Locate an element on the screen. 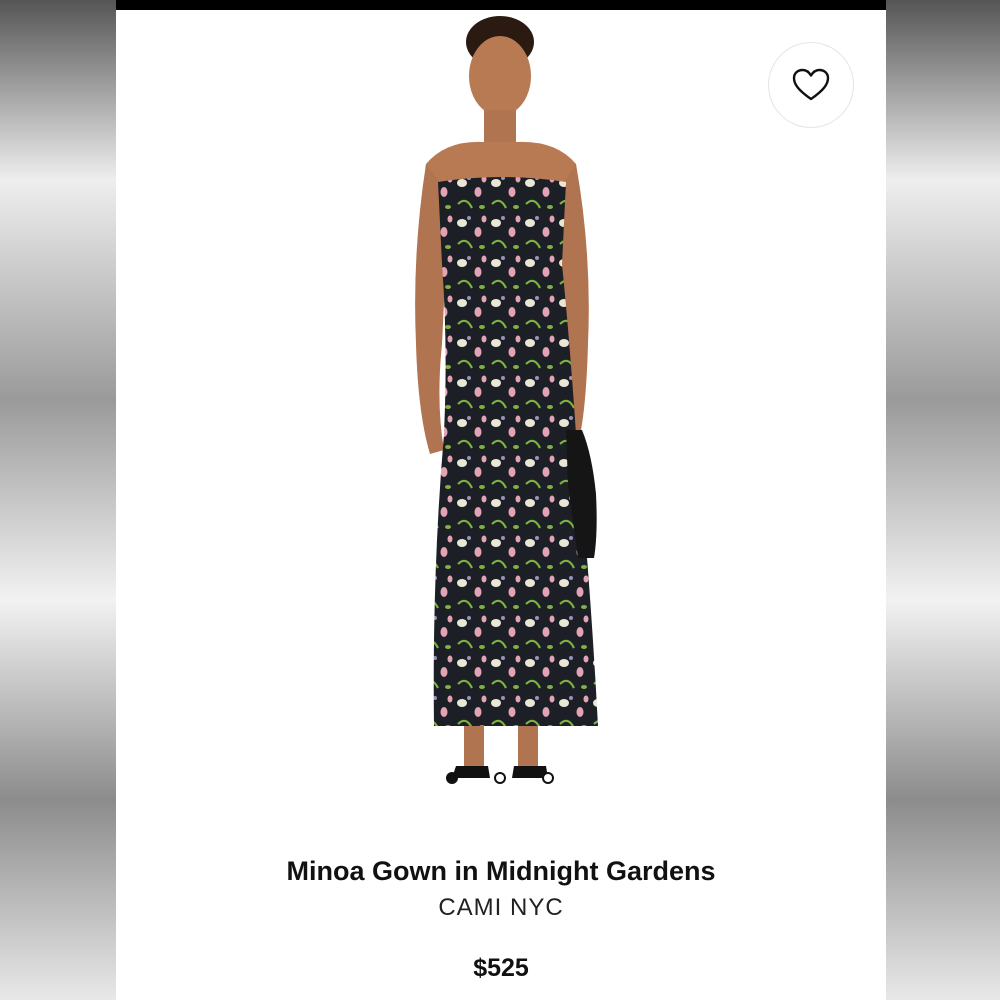  model-left-leg is located at coordinates (474, 748).